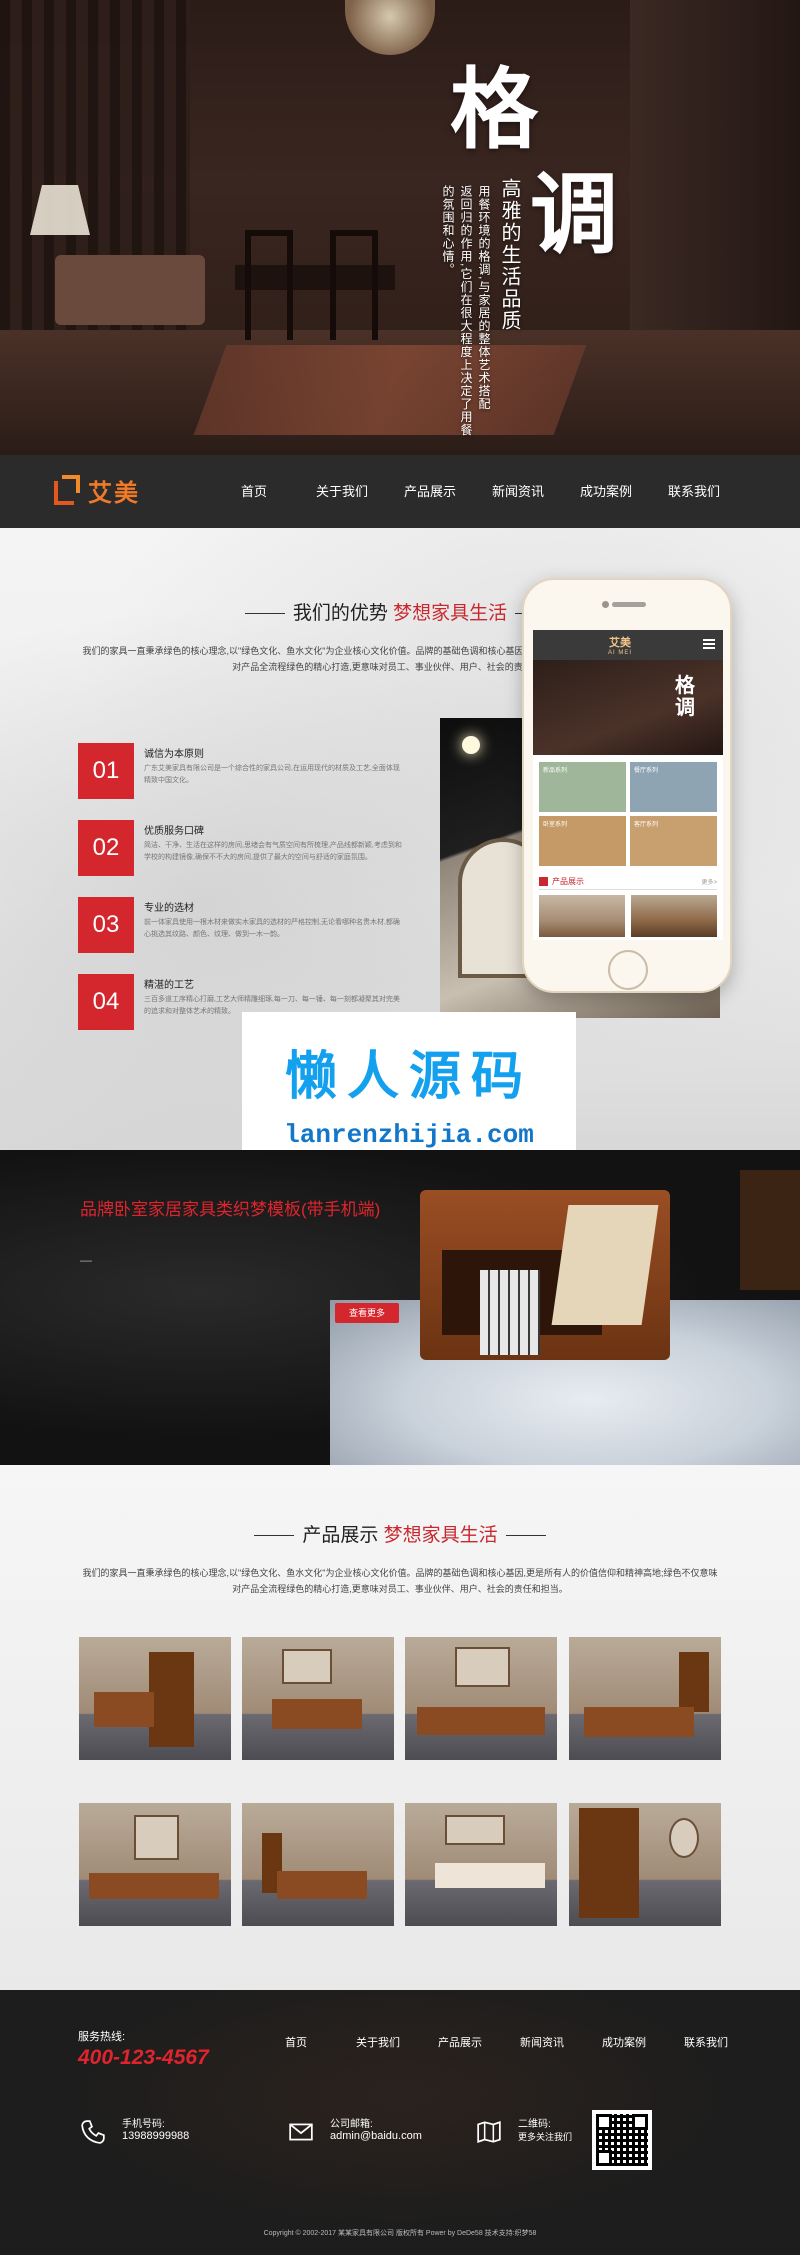 The height and width of the screenshot is (2255, 800). I want to click on footer-nav-about: 关于我们, so click(378, 2042).